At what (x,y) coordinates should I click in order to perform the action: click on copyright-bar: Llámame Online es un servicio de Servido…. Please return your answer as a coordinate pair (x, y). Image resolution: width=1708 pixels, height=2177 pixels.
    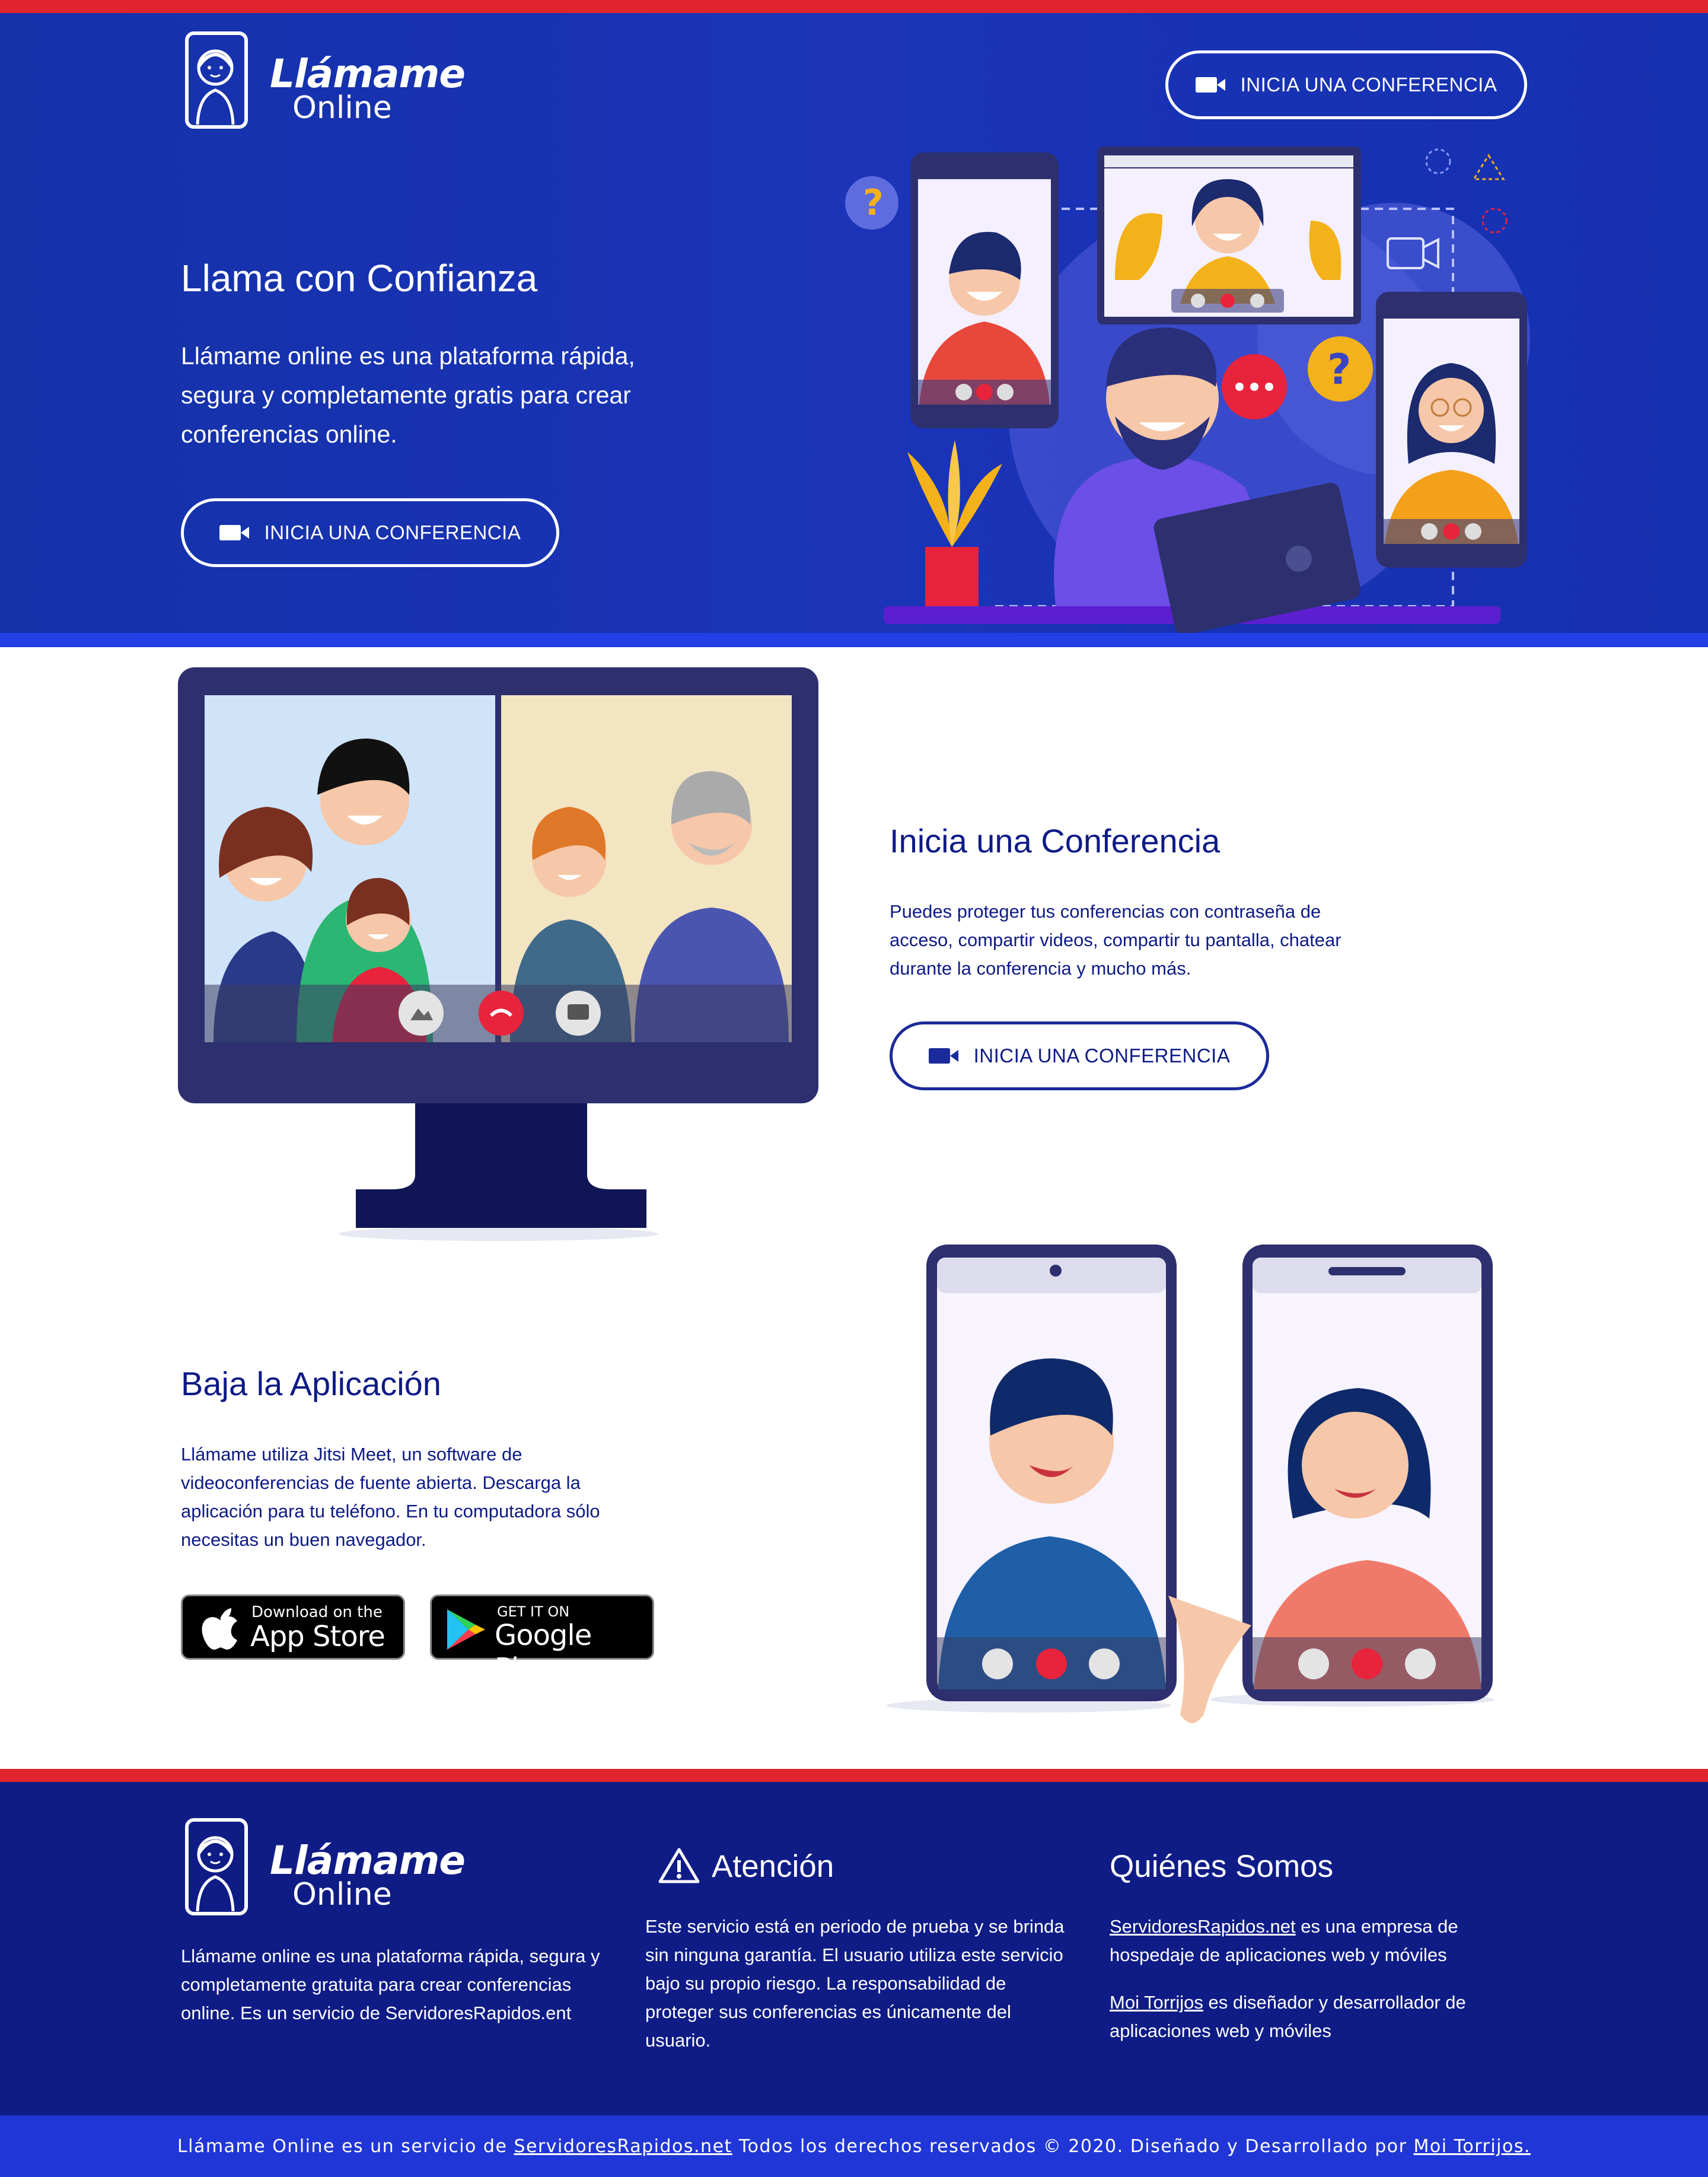
    Looking at the image, I should click on (854, 2146).